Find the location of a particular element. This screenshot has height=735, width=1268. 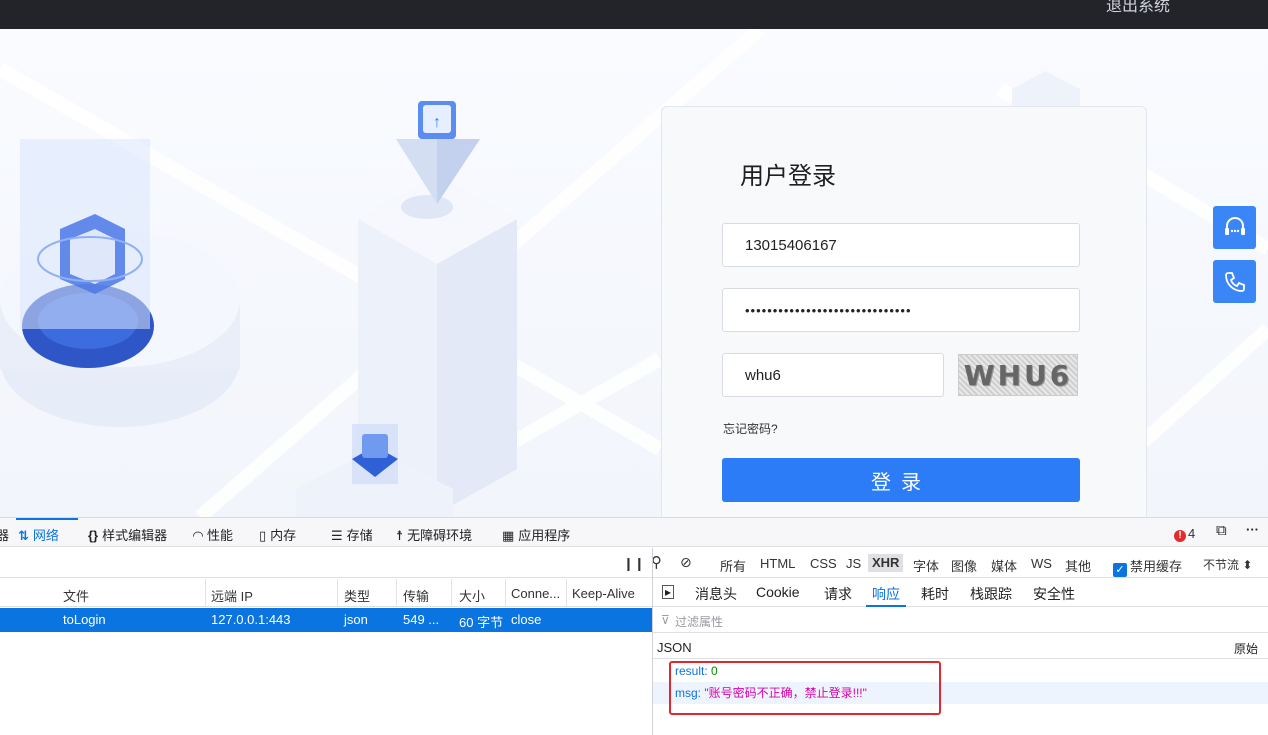

gauge-icon: ◠ is located at coordinates (198, 535).